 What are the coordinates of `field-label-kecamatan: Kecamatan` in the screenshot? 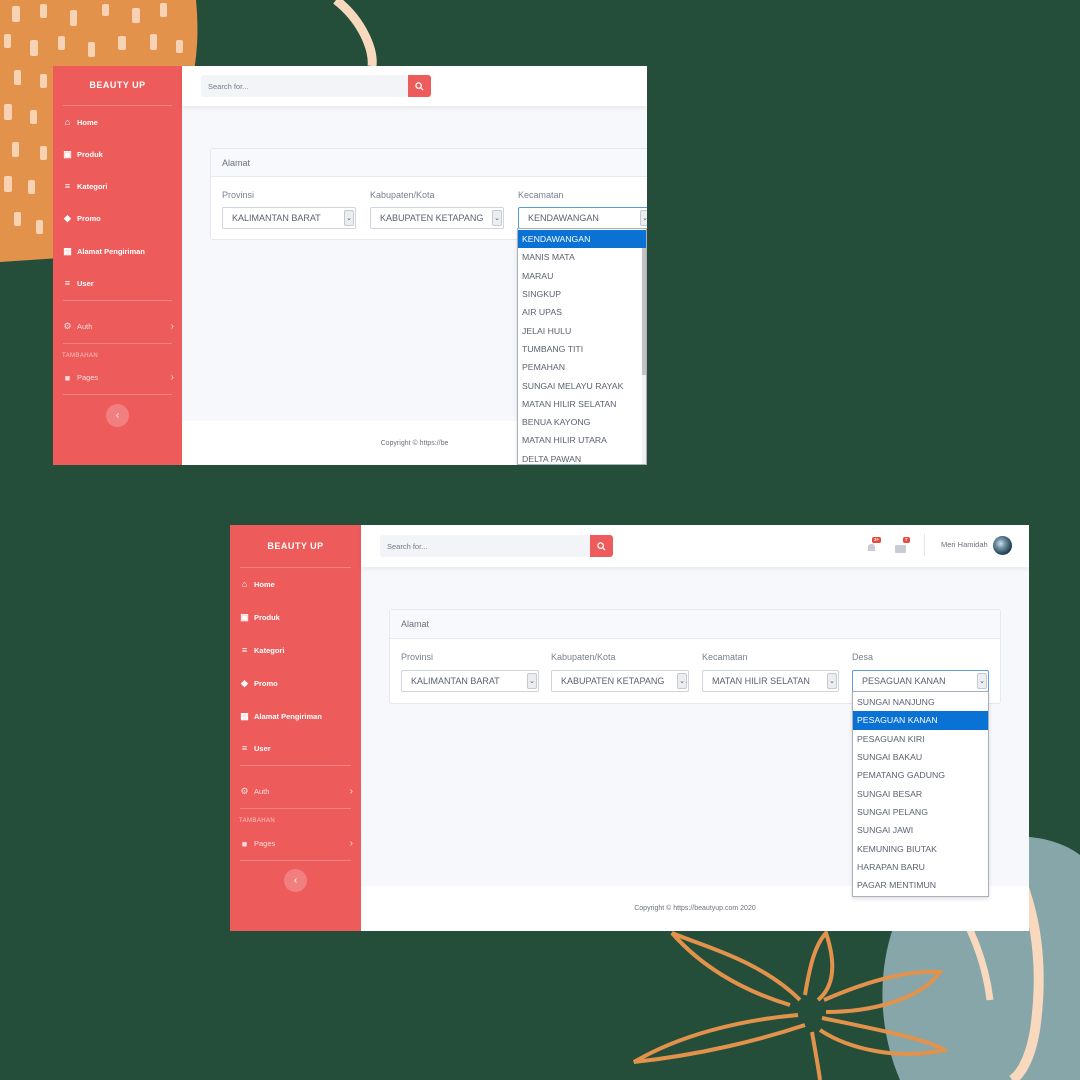 It's located at (725, 657).